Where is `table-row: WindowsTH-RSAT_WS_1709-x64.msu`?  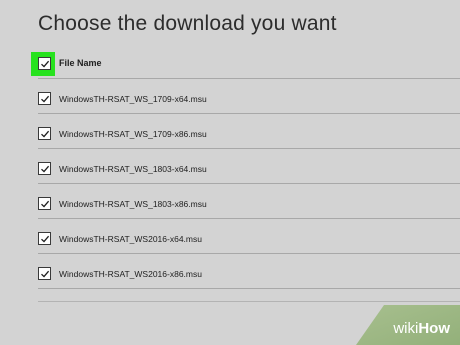
table-row: WindowsTH-RSAT_WS_1709-x64.msu is located at coordinates (249, 96).